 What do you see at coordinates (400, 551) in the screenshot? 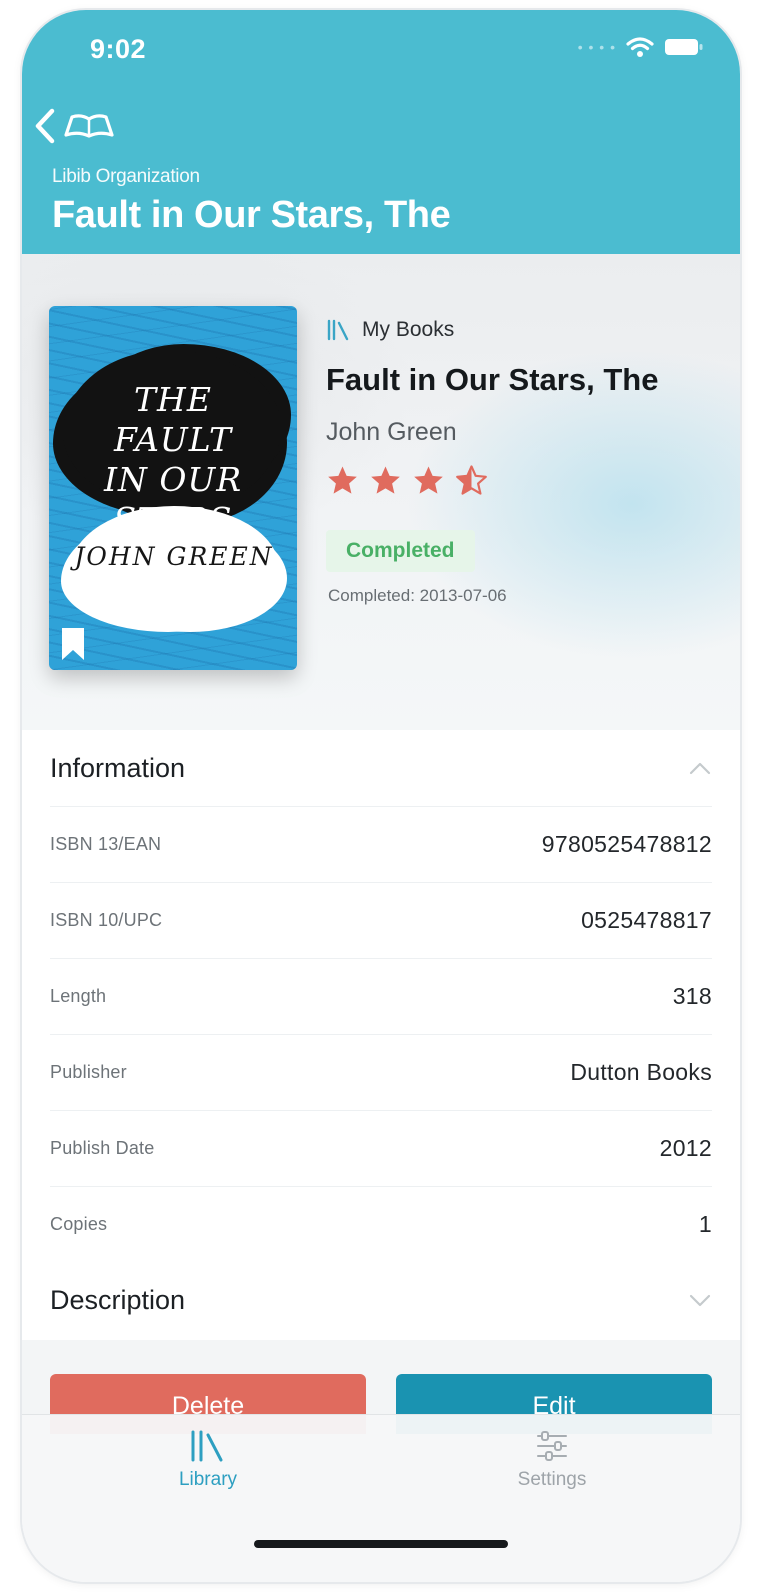
I see `status-badge: Completed` at bounding box center [400, 551].